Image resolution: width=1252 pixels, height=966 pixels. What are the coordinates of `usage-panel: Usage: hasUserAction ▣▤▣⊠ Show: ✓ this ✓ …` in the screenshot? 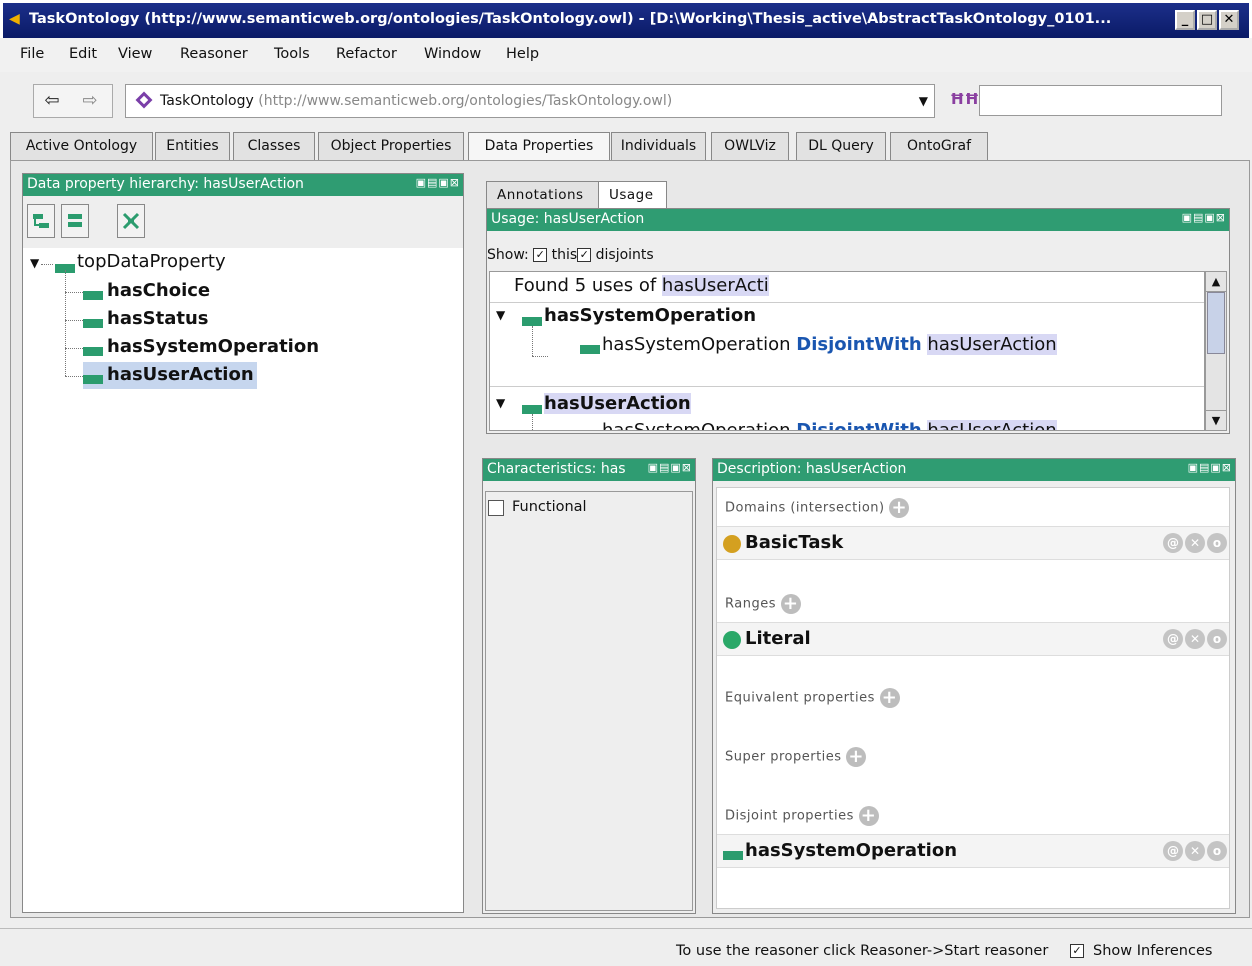 It's located at (858, 321).